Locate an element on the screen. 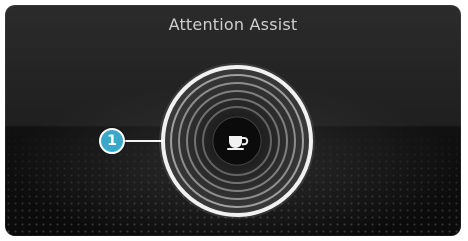  screen-title: Attention Assist is located at coordinates (233, 24).